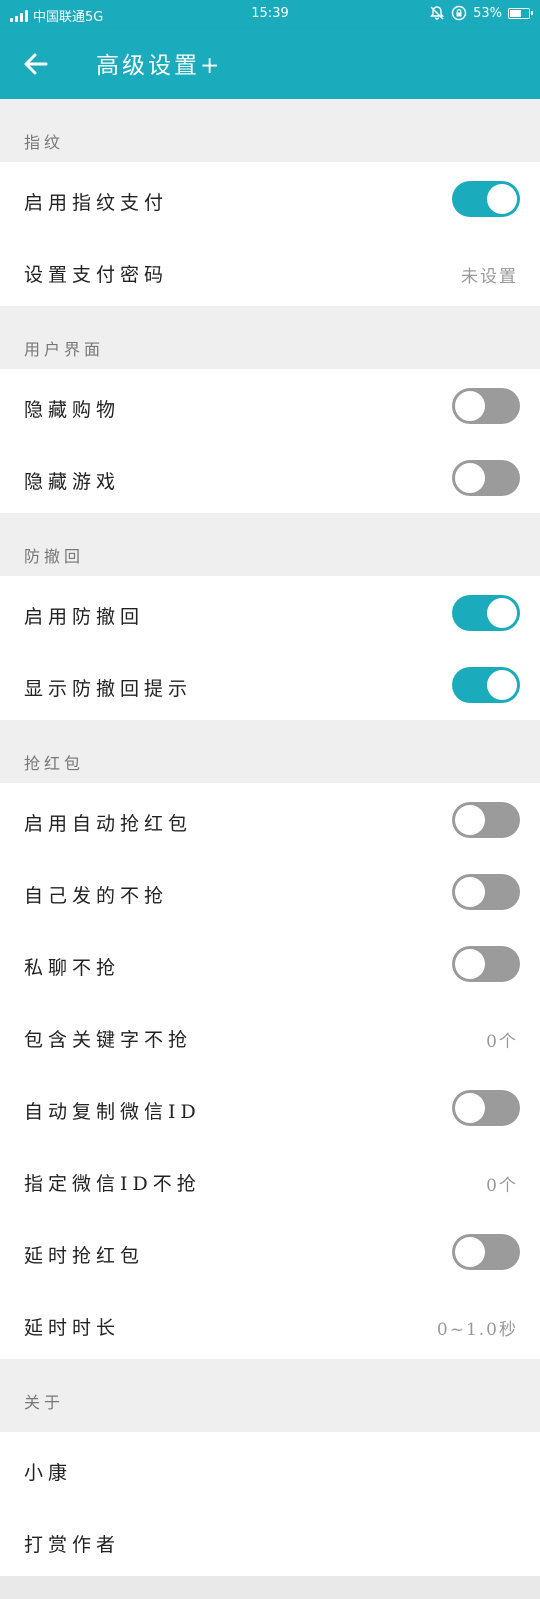 The height and width of the screenshot is (1599, 540). Describe the element at coordinates (477, 1330) in the screenshot. I see `row-value: 0~1.0秒` at that location.